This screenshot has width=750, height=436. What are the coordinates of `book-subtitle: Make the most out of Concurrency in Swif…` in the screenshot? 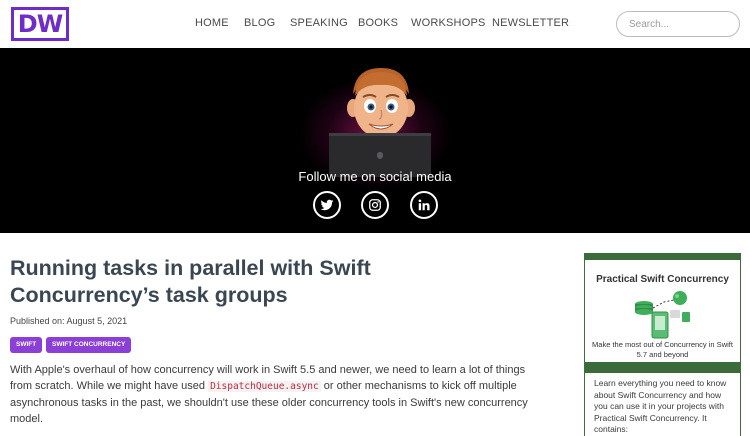 It's located at (662, 349).